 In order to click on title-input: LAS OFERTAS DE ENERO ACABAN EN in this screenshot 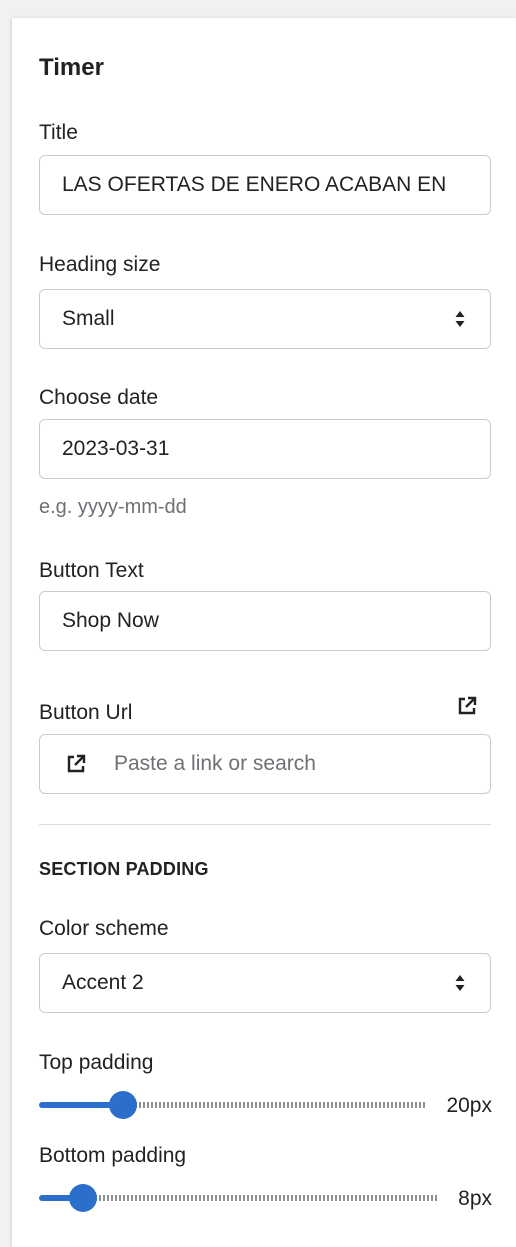, I will do `click(265, 185)`.